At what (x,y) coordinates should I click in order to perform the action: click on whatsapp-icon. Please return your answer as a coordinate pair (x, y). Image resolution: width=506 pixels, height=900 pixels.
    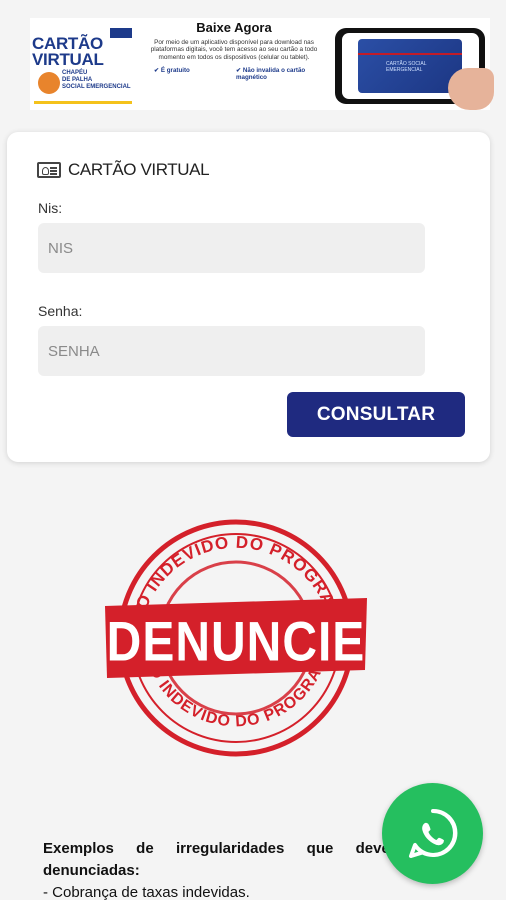
    Looking at the image, I should click on (432, 833).